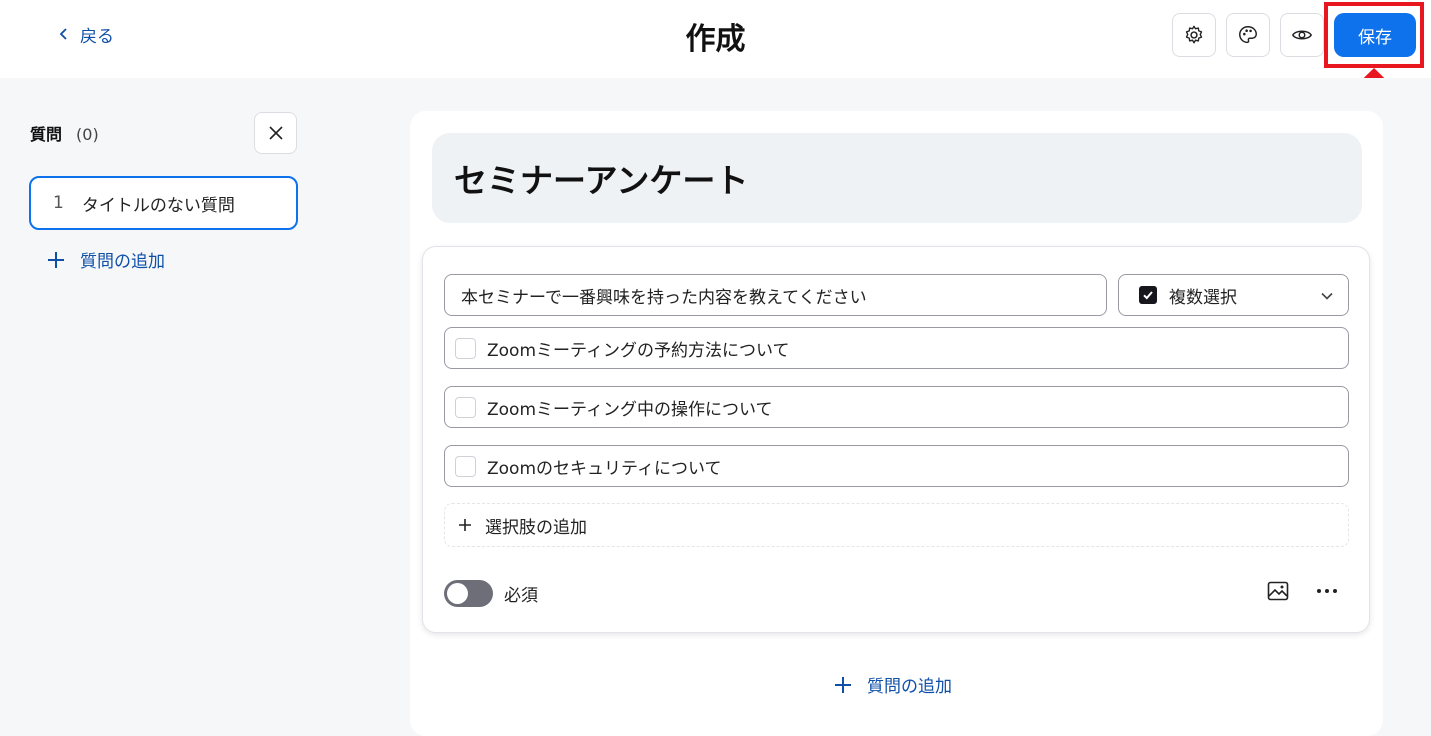 This screenshot has width=1431, height=736. Describe the element at coordinates (896, 525) in the screenshot. I see `add-option-button: 選択肢の追加` at that location.